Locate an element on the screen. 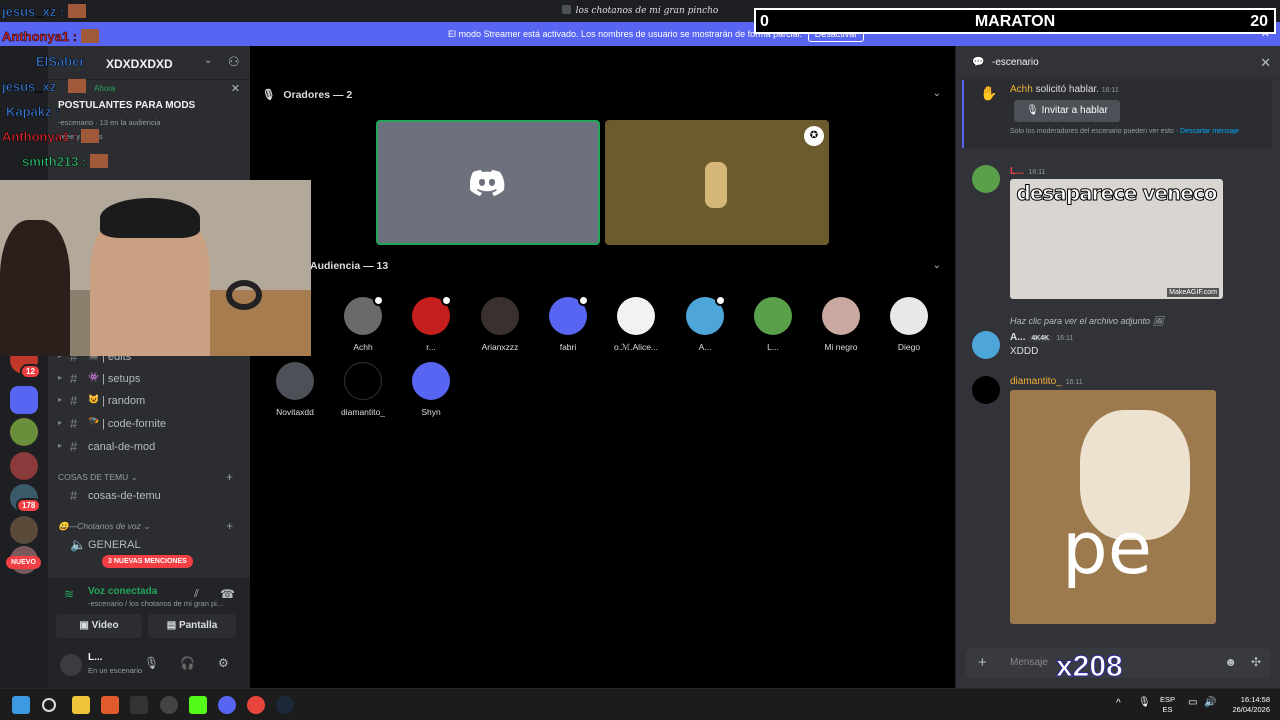  video-button: ▣ Video is located at coordinates (99, 626).